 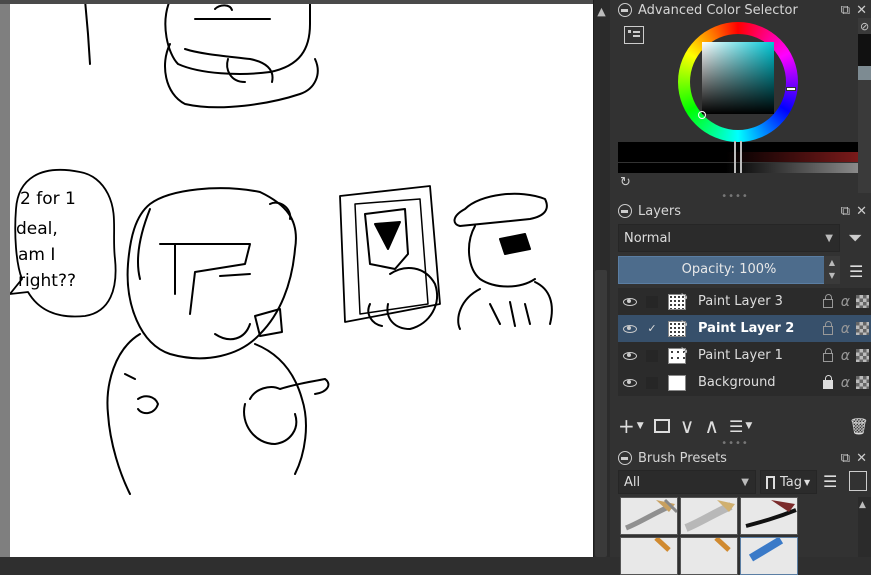 I want to click on brush-preset-pencil, so click(x=649, y=556).